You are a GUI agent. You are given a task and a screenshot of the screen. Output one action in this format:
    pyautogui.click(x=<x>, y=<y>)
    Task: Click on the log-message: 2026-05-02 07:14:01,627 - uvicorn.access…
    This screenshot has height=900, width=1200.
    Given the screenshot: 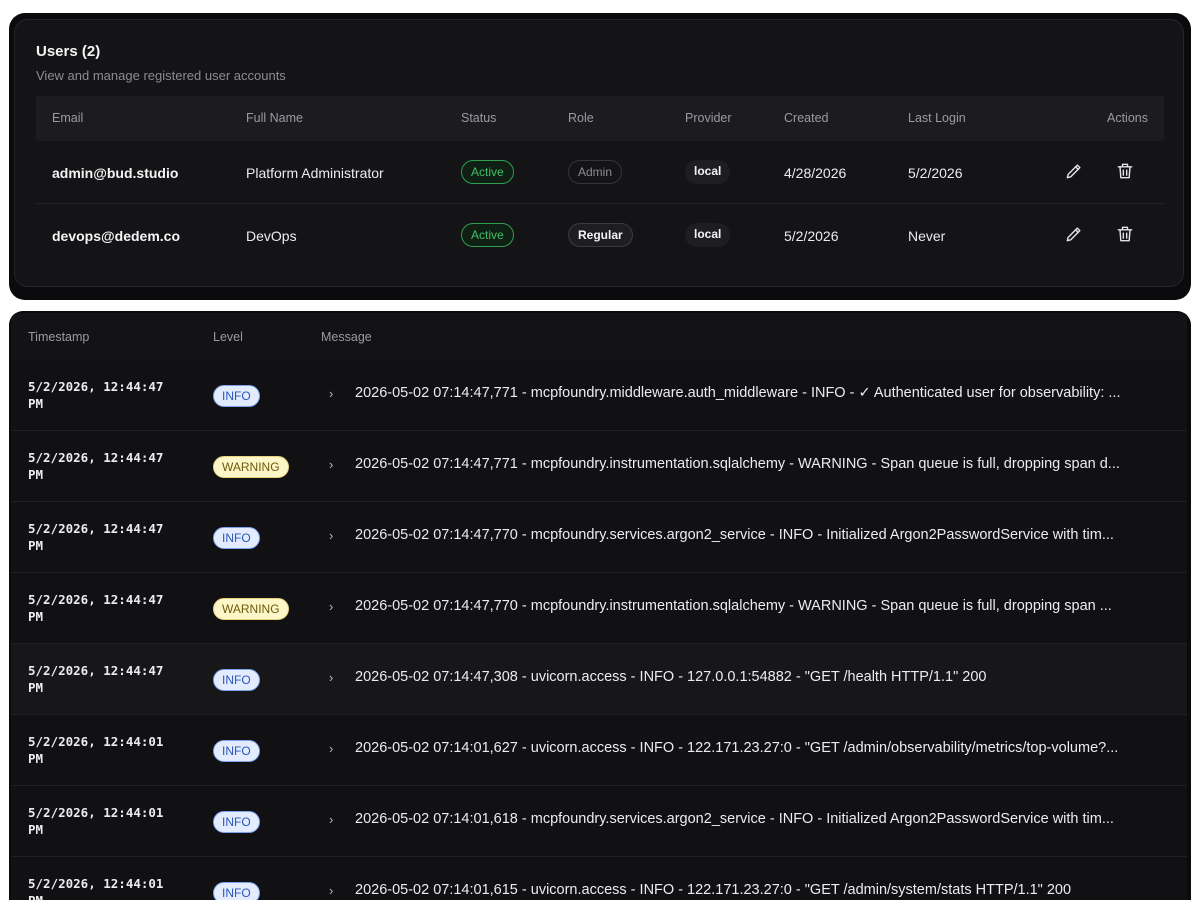 What is the action you would take?
    pyautogui.click(x=737, y=748)
    